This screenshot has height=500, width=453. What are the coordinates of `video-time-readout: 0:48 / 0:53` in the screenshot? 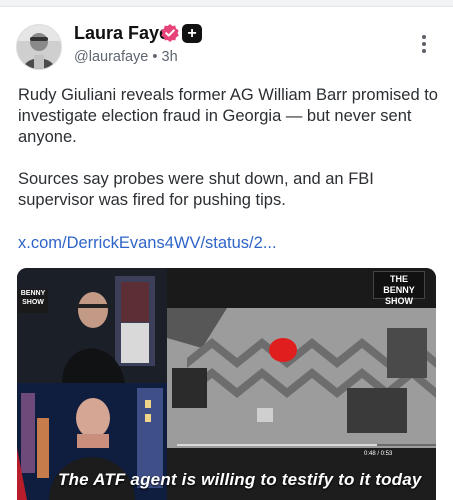 It's located at (378, 454).